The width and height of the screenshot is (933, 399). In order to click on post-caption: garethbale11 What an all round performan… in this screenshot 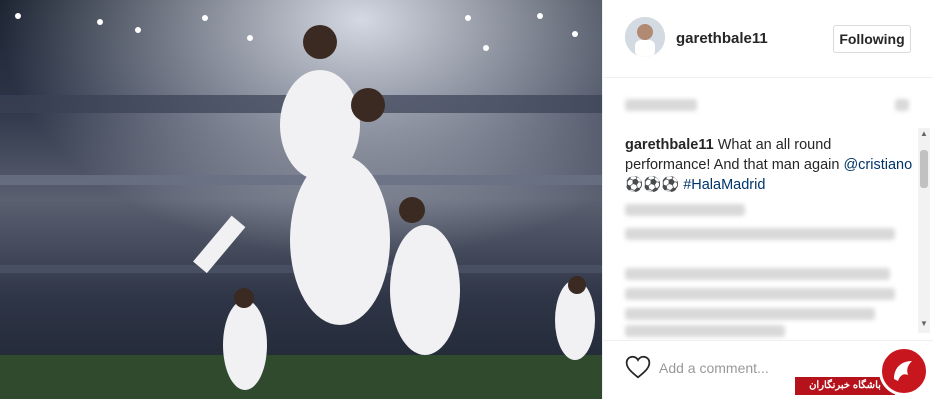, I will do `click(770, 165)`.